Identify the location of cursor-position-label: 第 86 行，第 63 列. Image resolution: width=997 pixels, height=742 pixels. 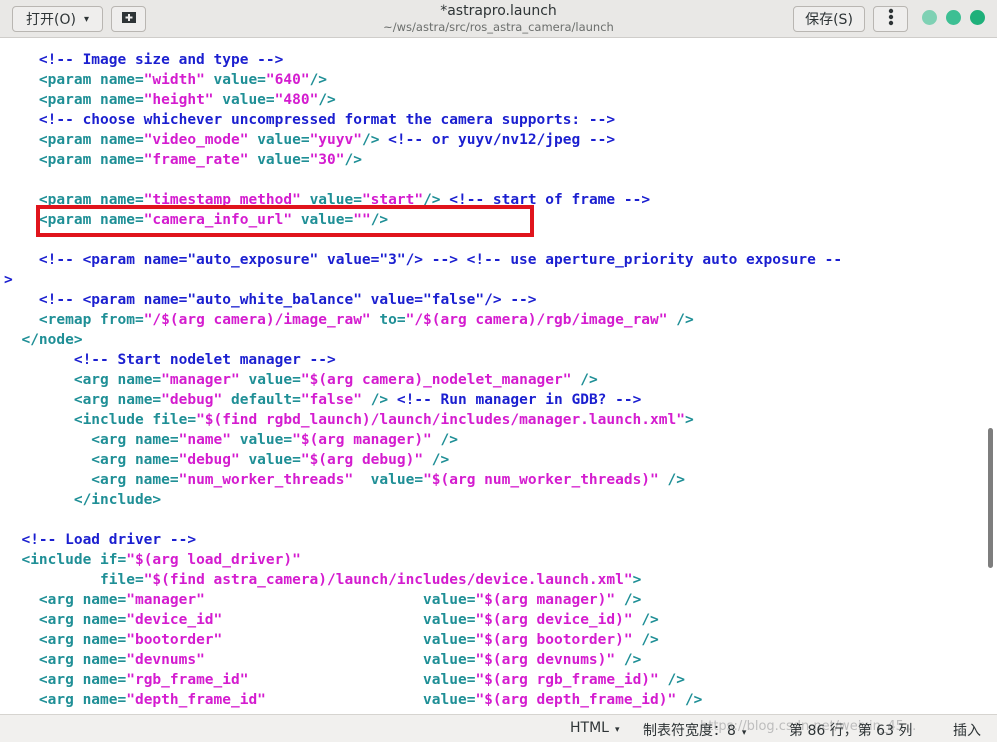
(851, 731).